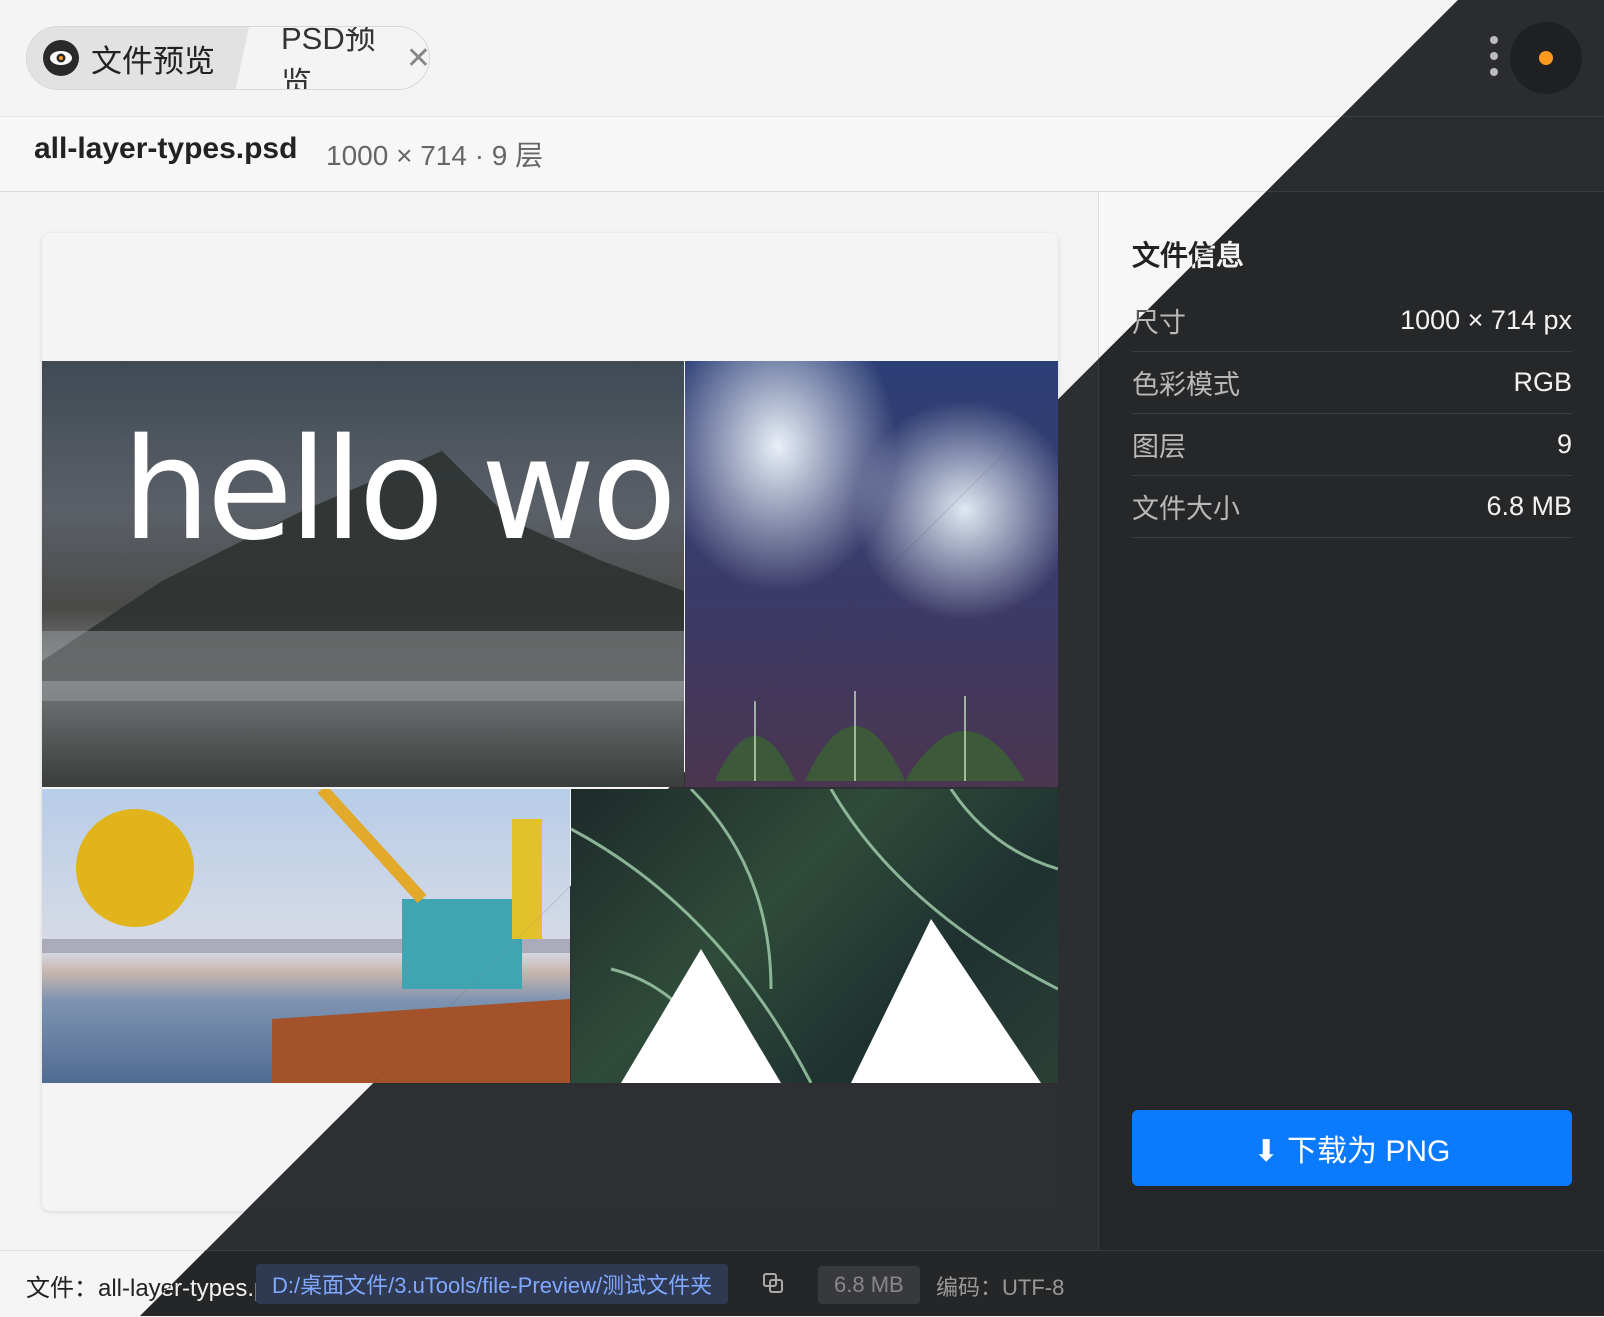 The image size is (1604, 1317). What do you see at coordinates (153, 61) in the screenshot?
I see `tab-label: 文件预览` at bounding box center [153, 61].